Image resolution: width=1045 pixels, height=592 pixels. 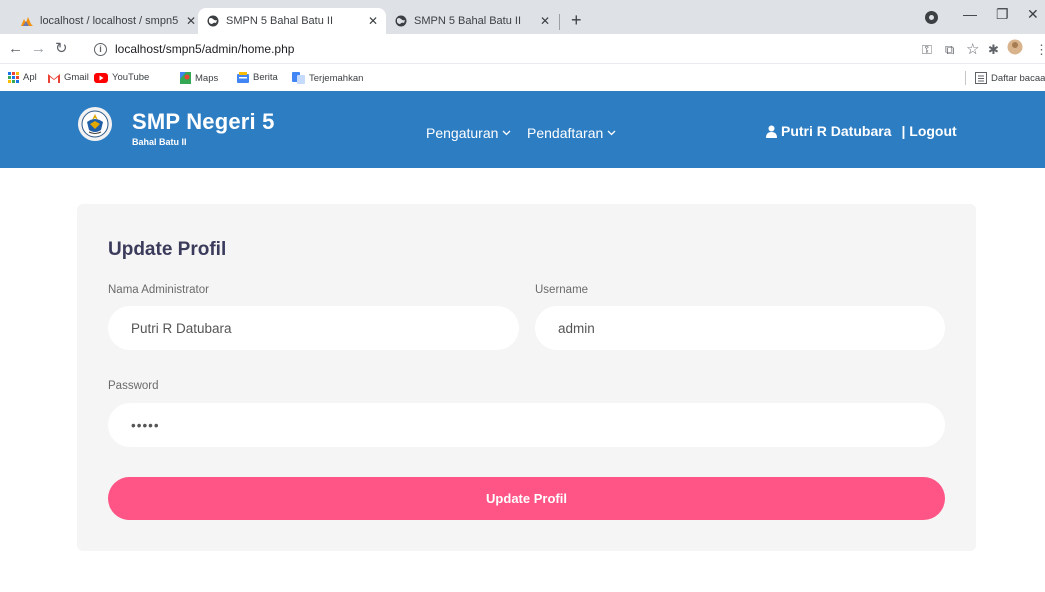 What do you see at coordinates (54, 78) in the screenshot?
I see `gmail-icon` at bounding box center [54, 78].